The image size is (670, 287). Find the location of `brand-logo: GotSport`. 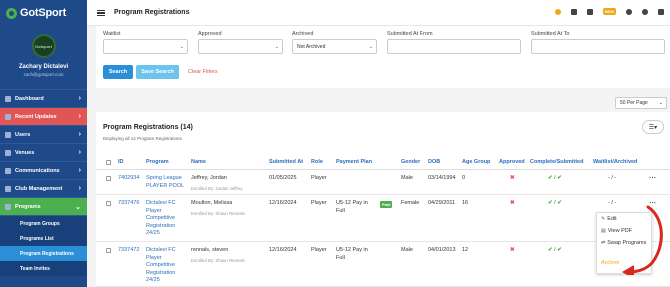

brand-logo: GotSport is located at coordinates (43, 13).